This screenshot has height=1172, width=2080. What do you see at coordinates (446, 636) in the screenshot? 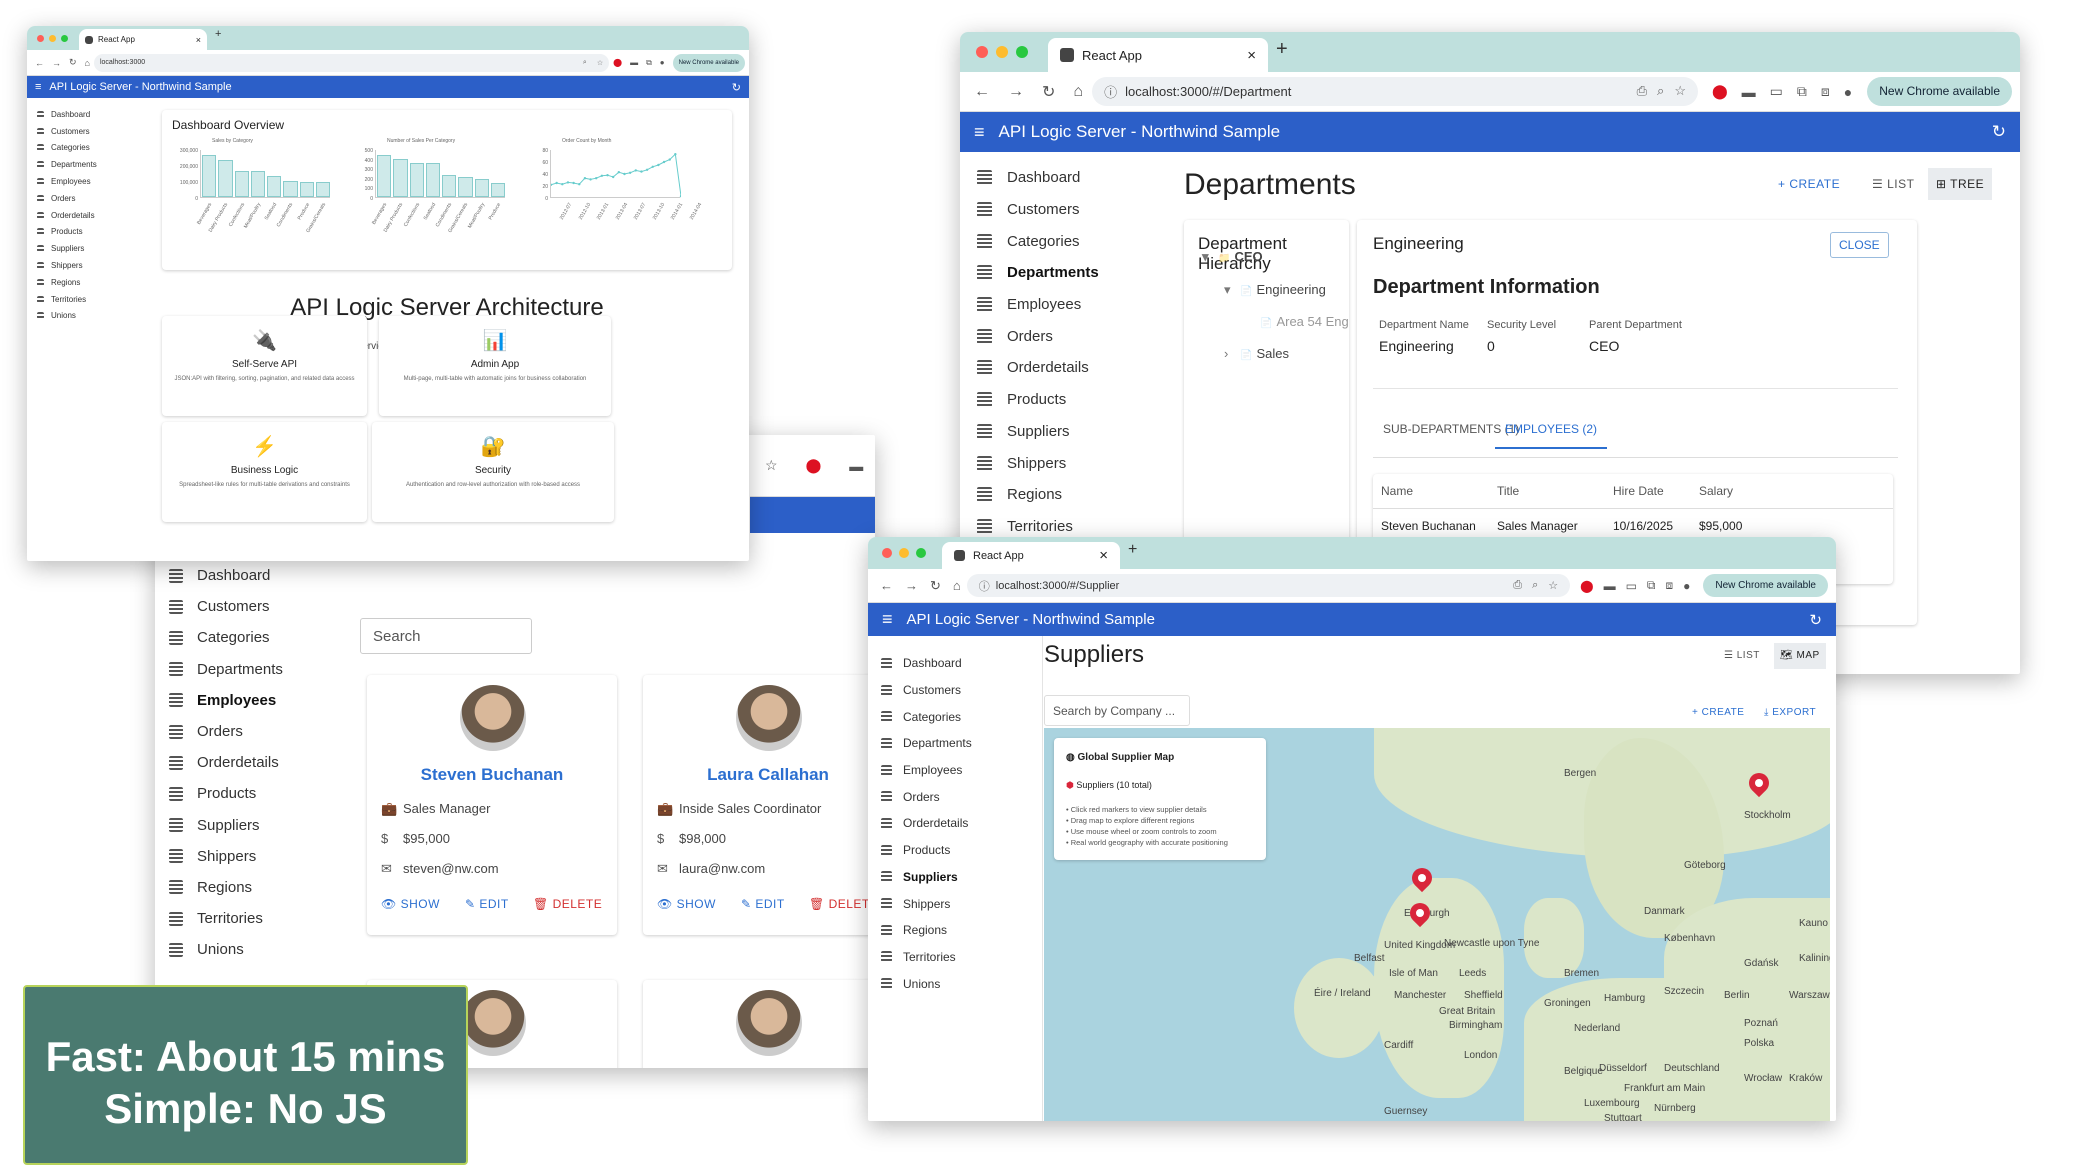
I see `search-input: Search` at bounding box center [446, 636].